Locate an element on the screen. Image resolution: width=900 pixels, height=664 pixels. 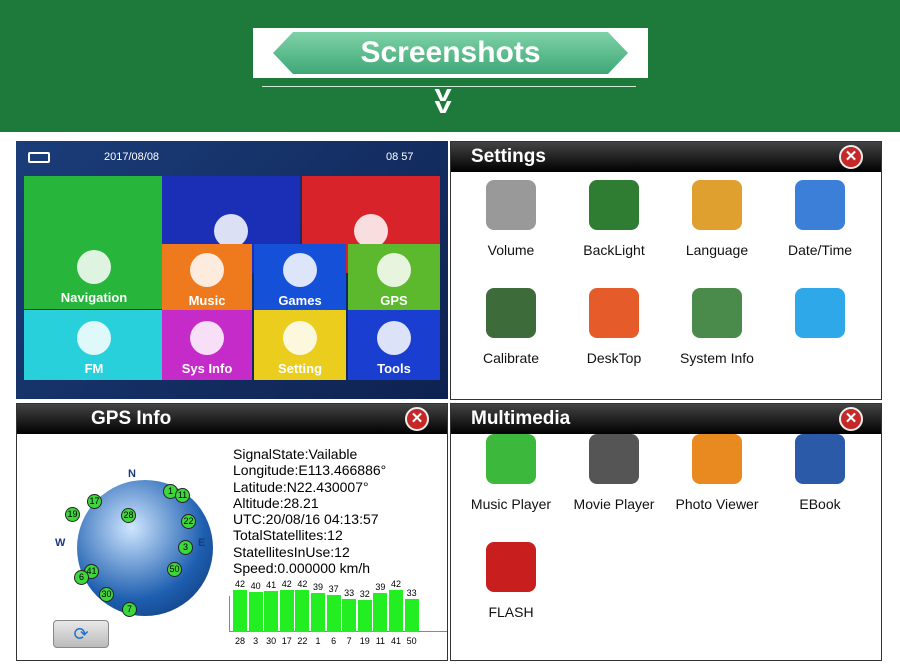
video-icon is located at coordinates (231, 231).